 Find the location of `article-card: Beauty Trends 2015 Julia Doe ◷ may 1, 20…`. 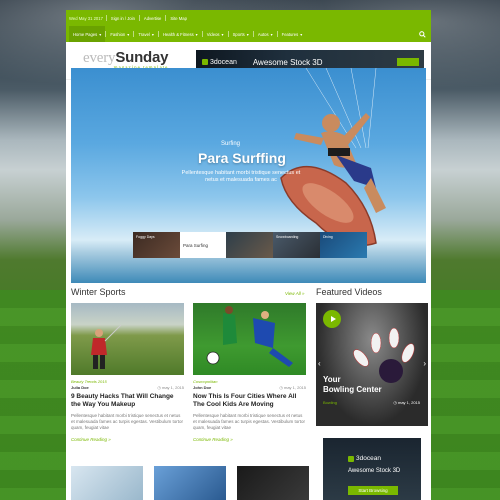

article-card: Beauty Trends 2015 Julia Doe ◷ may 1, 20… is located at coordinates (127, 372).